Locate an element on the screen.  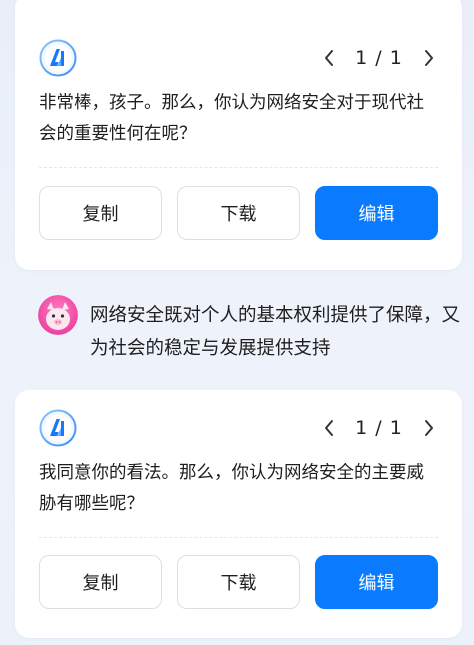
message-text: 非常棒，孩子。那么，你认为网络安全对于现代社会的重要性何在呢？ is located at coordinates (231, 118).